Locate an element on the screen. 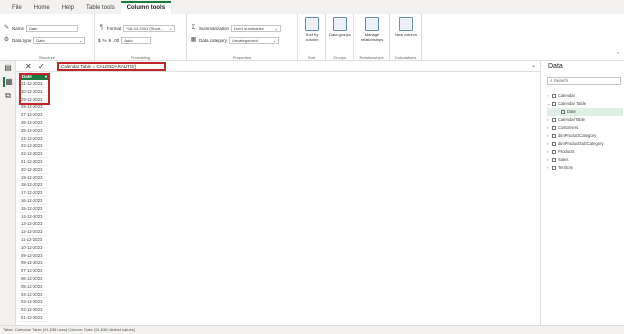  table-row: 15-12-2023 is located at coordinates (34, 209).